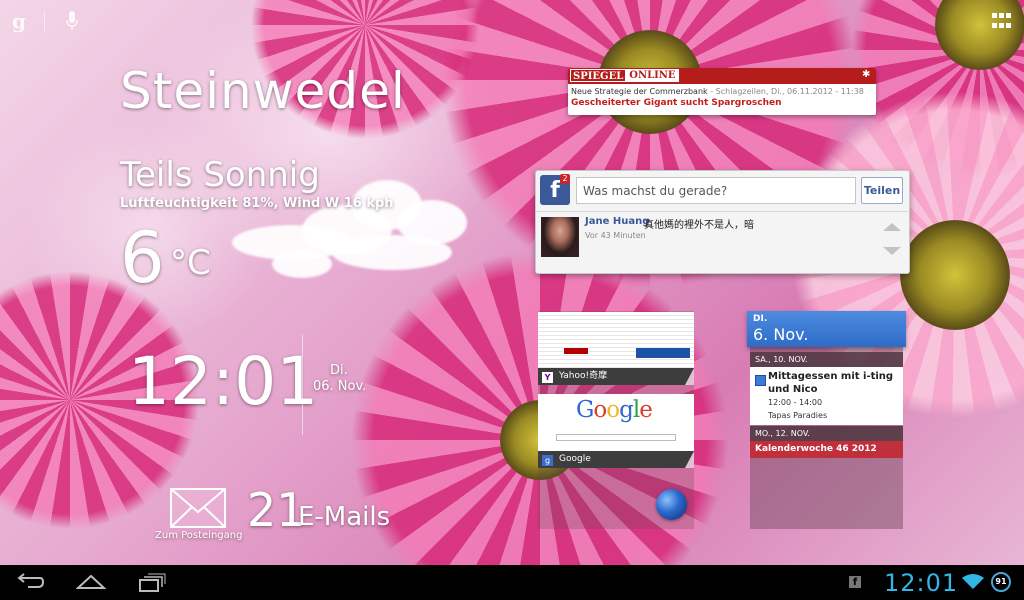 Image resolution: width=1024 pixels, height=600 pixels. Describe the element at coordinates (921, 583) in the screenshot. I see `status-clock: 12:01` at that location.